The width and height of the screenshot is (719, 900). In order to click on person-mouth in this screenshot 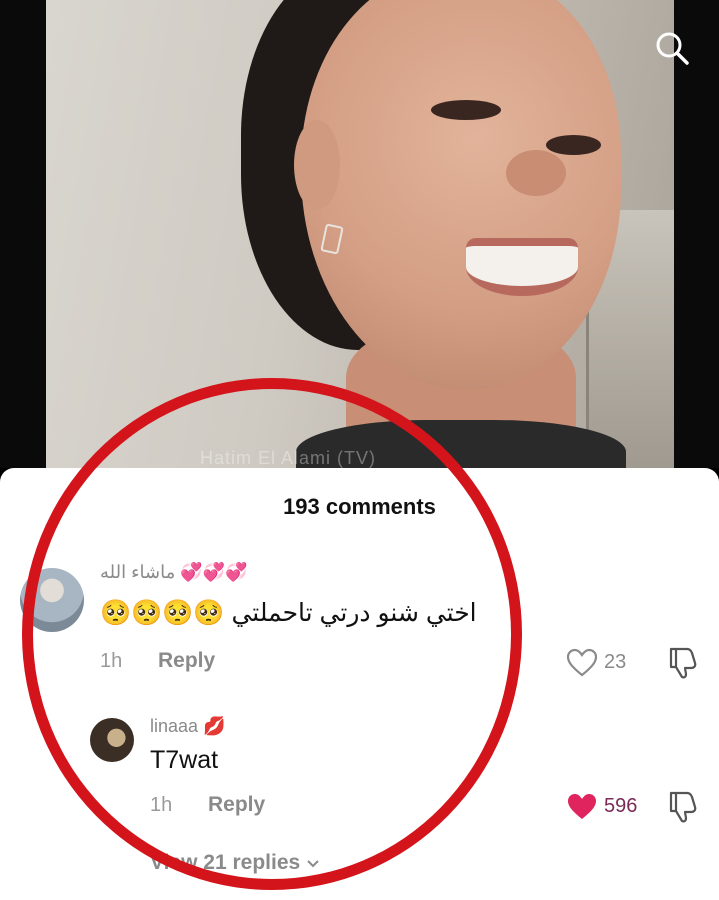, I will do `click(522, 267)`.